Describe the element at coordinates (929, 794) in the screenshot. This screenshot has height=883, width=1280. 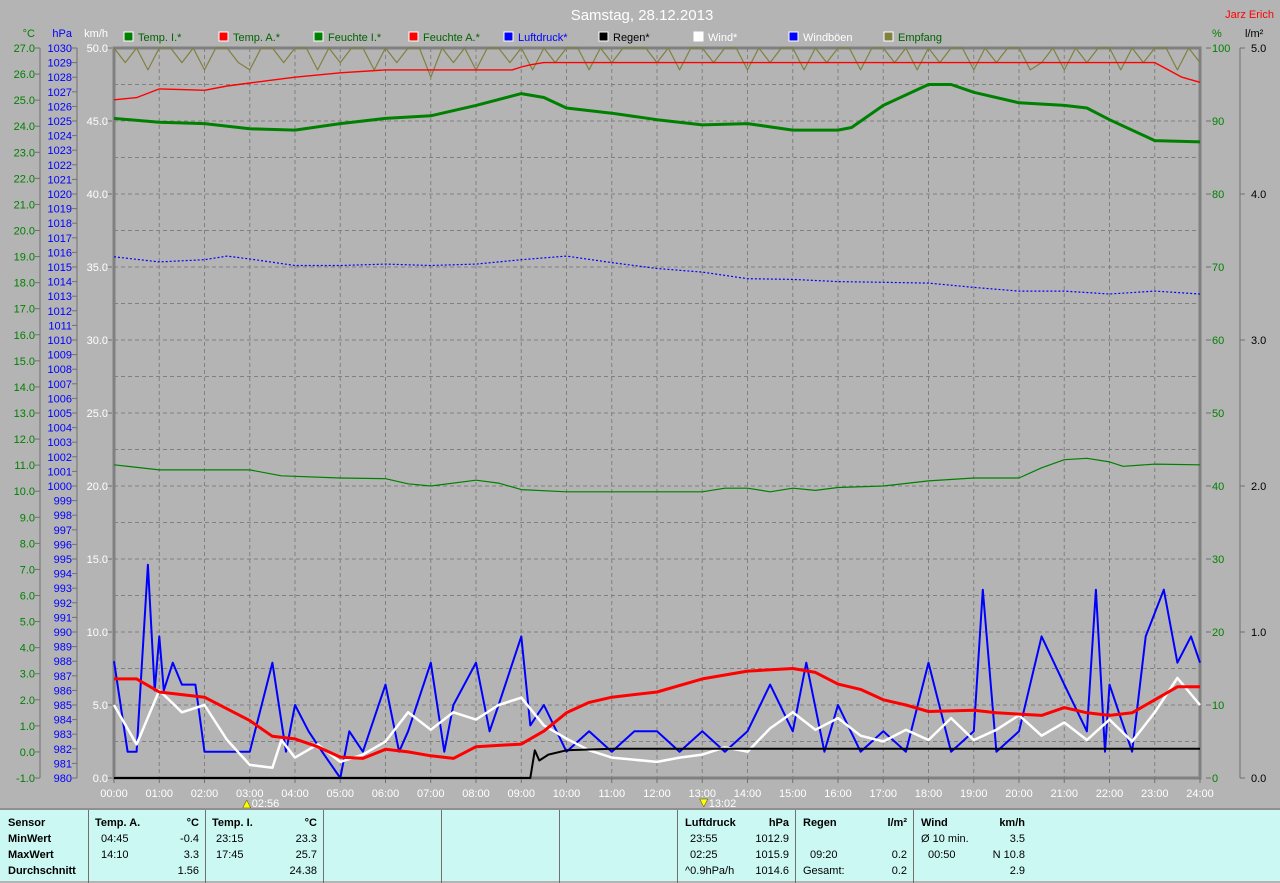
I see `x-tick-label: 18:00` at that location.